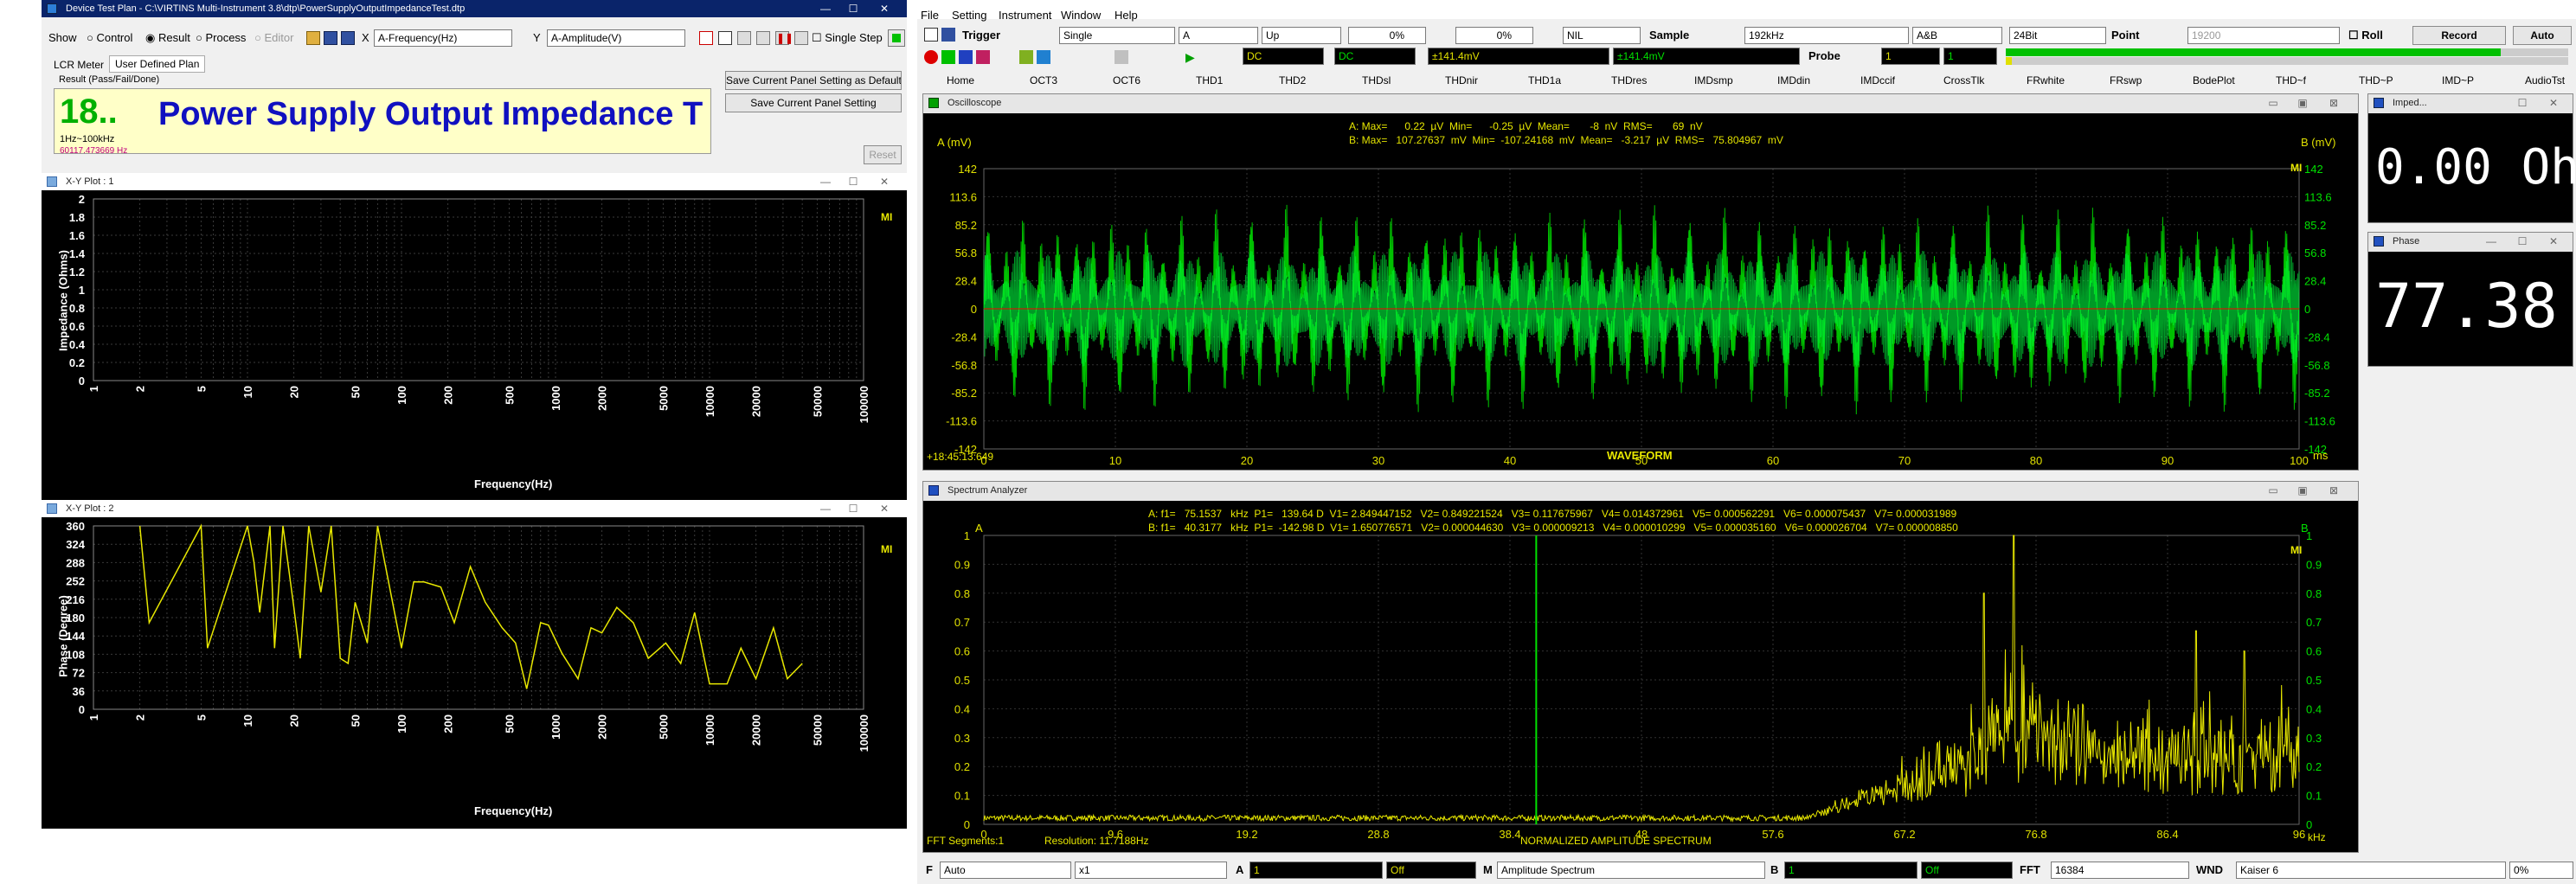 The width and height of the screenshot is (2576, 884). What do you see at coordinates (1431, 870) in the screenshot?
I see `a-off-select: Off` at bounding box center [1431, 870].